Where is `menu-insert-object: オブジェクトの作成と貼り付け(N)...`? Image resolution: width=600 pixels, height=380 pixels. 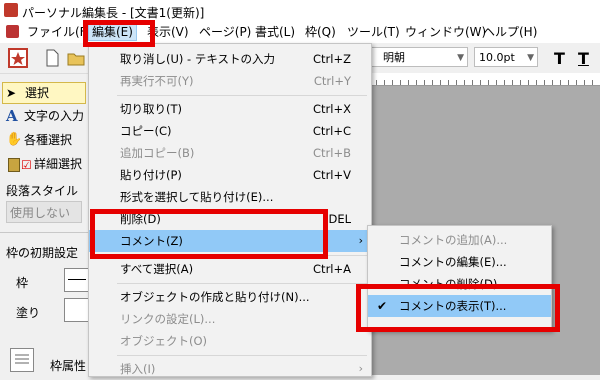 menu-insert-object: オブジェクトの作成と貼り付け(N)... is located at coordinates (230, 297).